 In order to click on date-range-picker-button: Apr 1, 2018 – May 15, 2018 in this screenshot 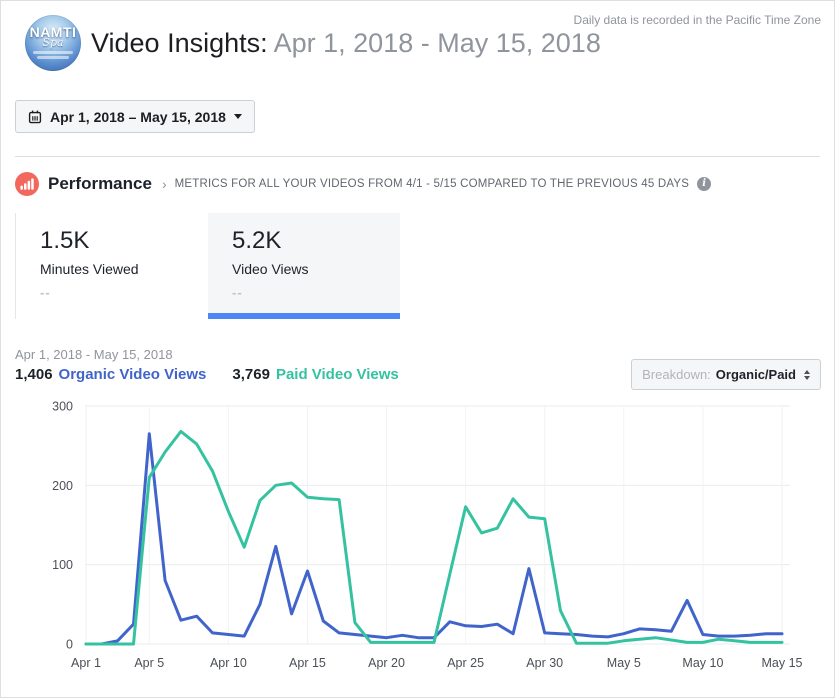, I will do `click(135, 116)`.